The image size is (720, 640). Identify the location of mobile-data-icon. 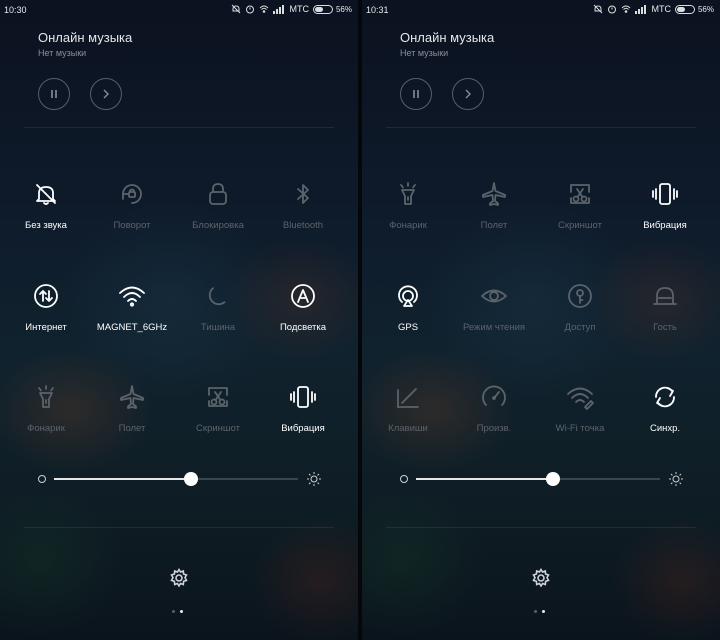
(46, 296).